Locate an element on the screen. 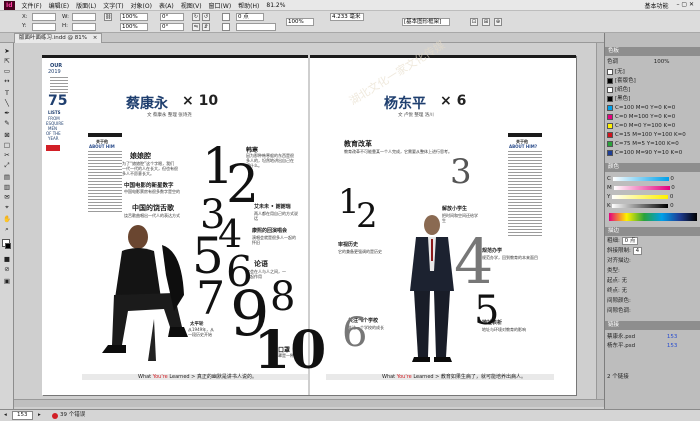  c-slider is located at coordinates (640, 178).